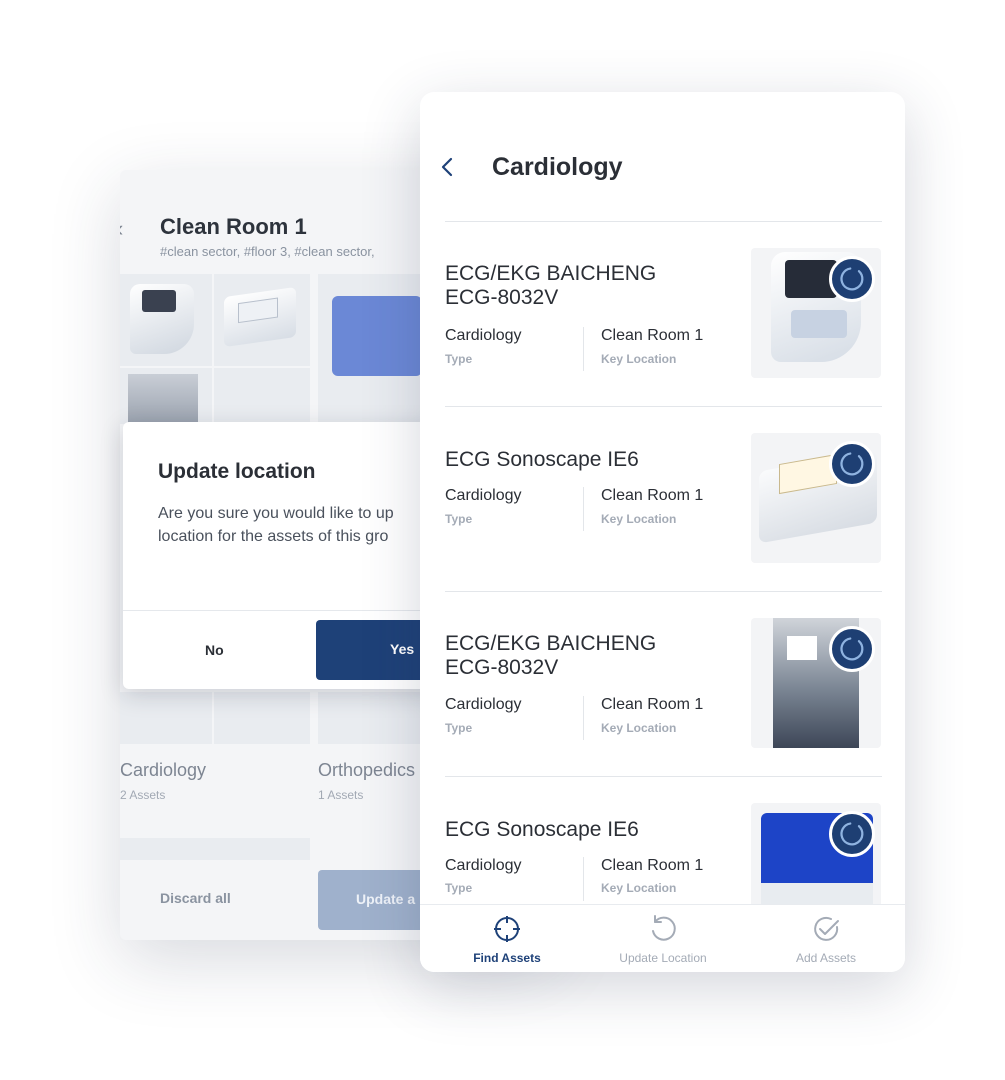  Describe the element at coordinates (233, 226) in the screenshot. I see `back-page-title: Clean Room 1` at that location.